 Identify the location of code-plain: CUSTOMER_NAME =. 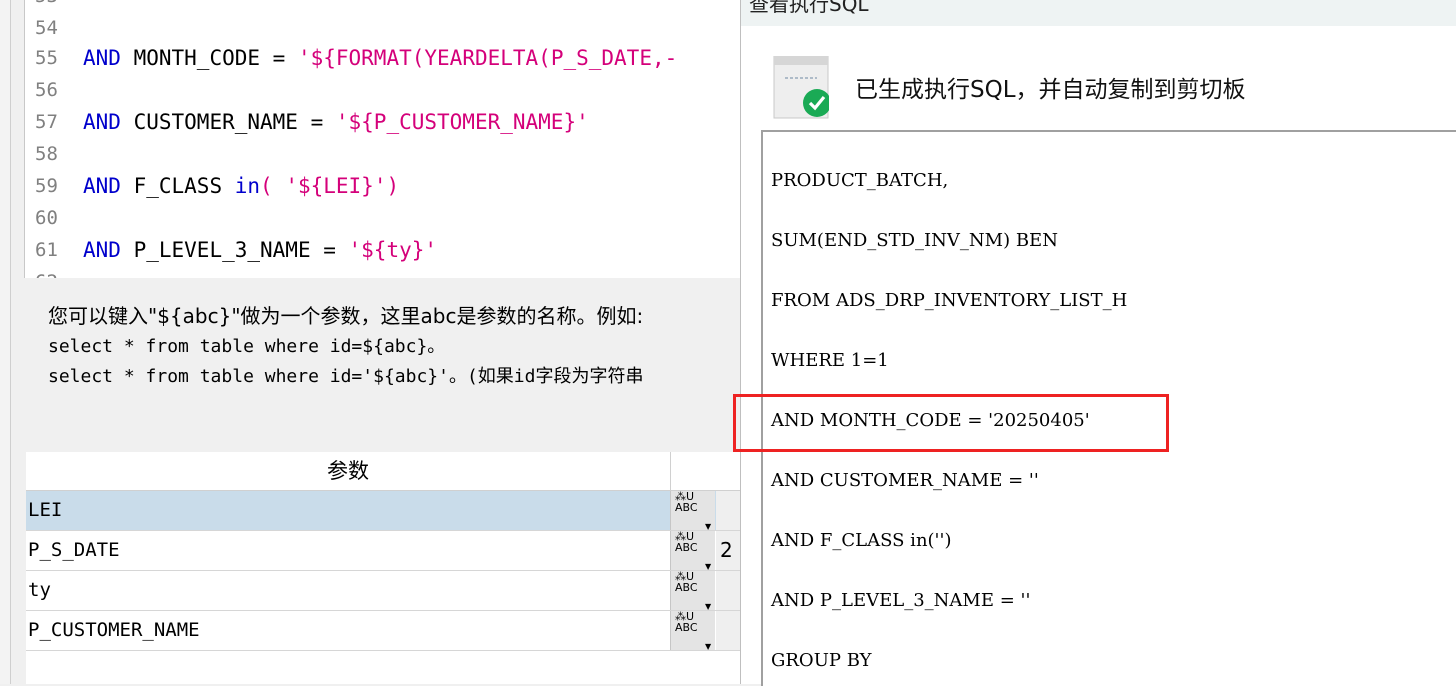
(228, 122).